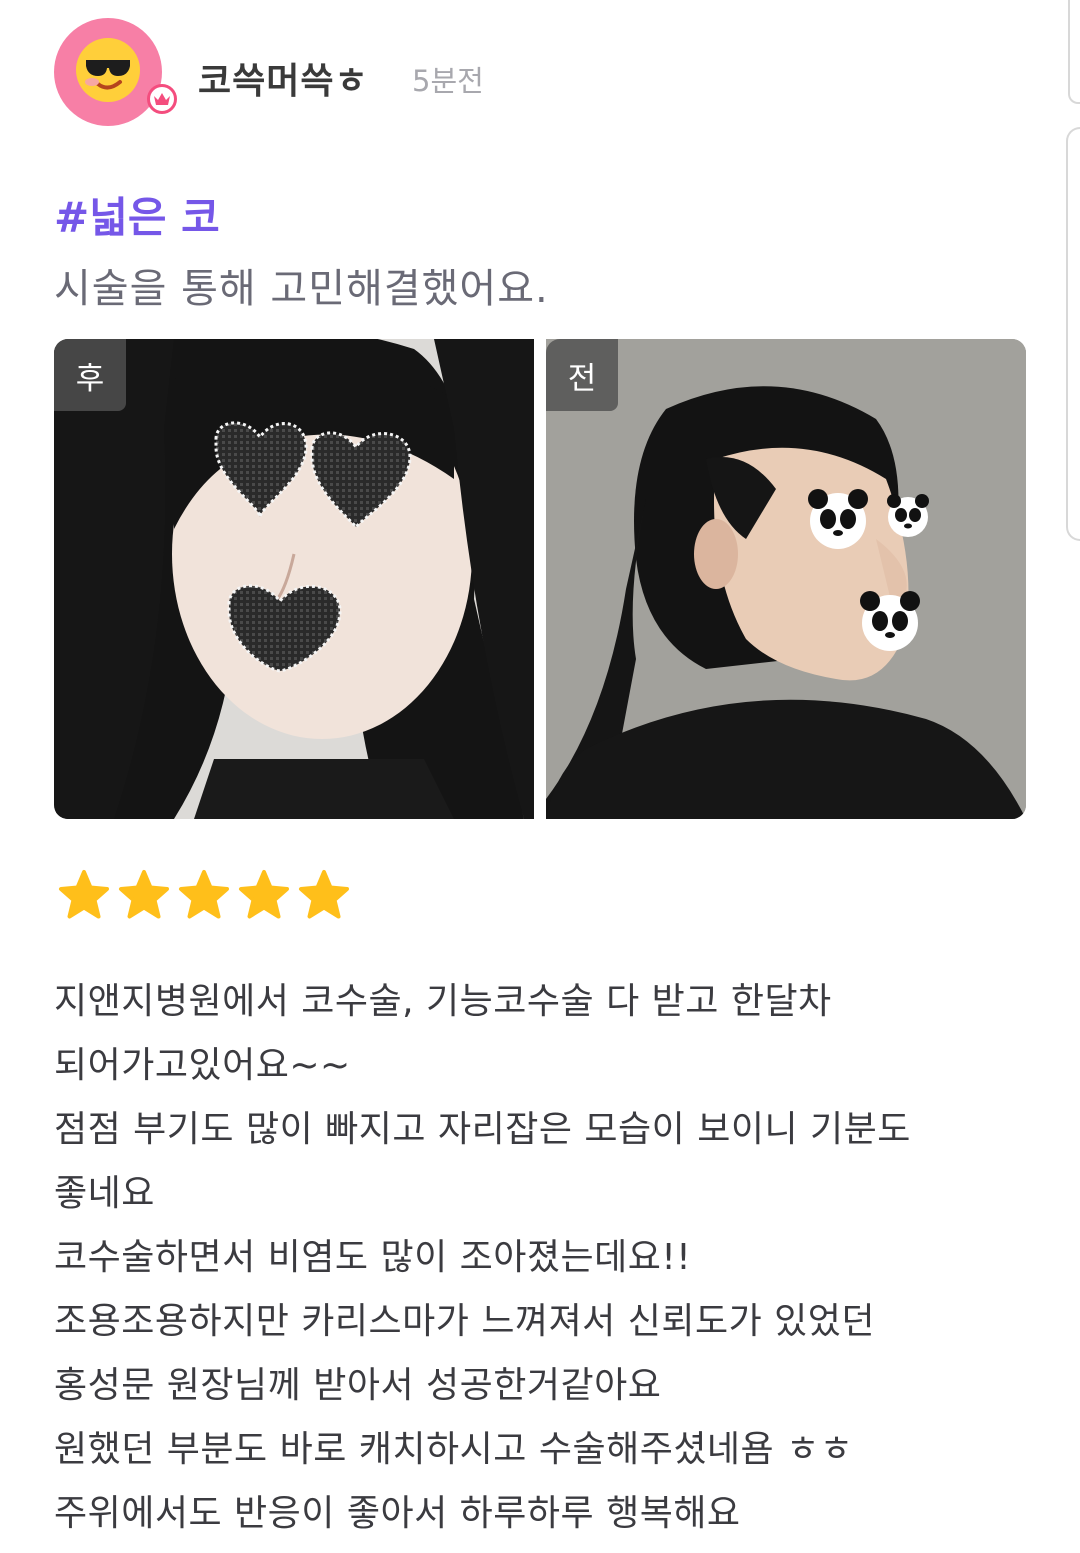 Image resolution: width=1080 pixels, height=1553 pixels. I want to click on after-photo: 후, so click(294, 579).